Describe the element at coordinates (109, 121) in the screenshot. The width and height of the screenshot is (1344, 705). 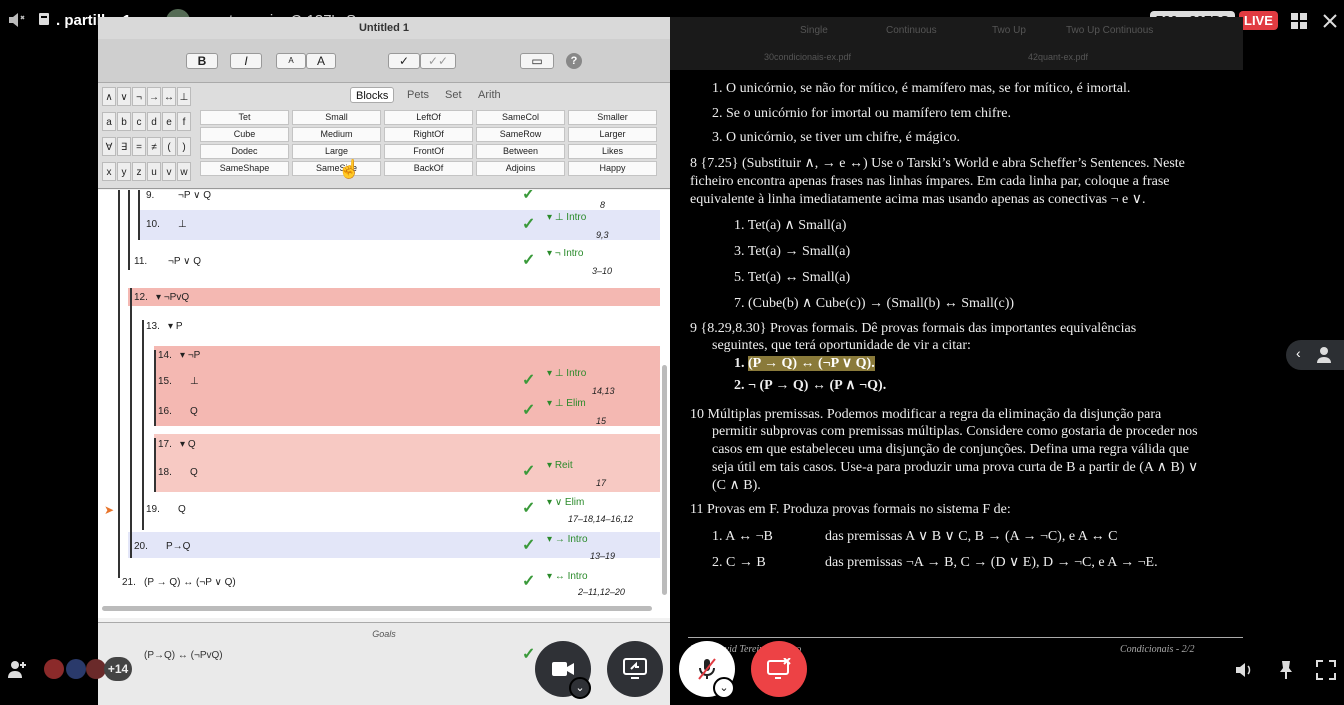
I see `symbol-key: a` at that location.